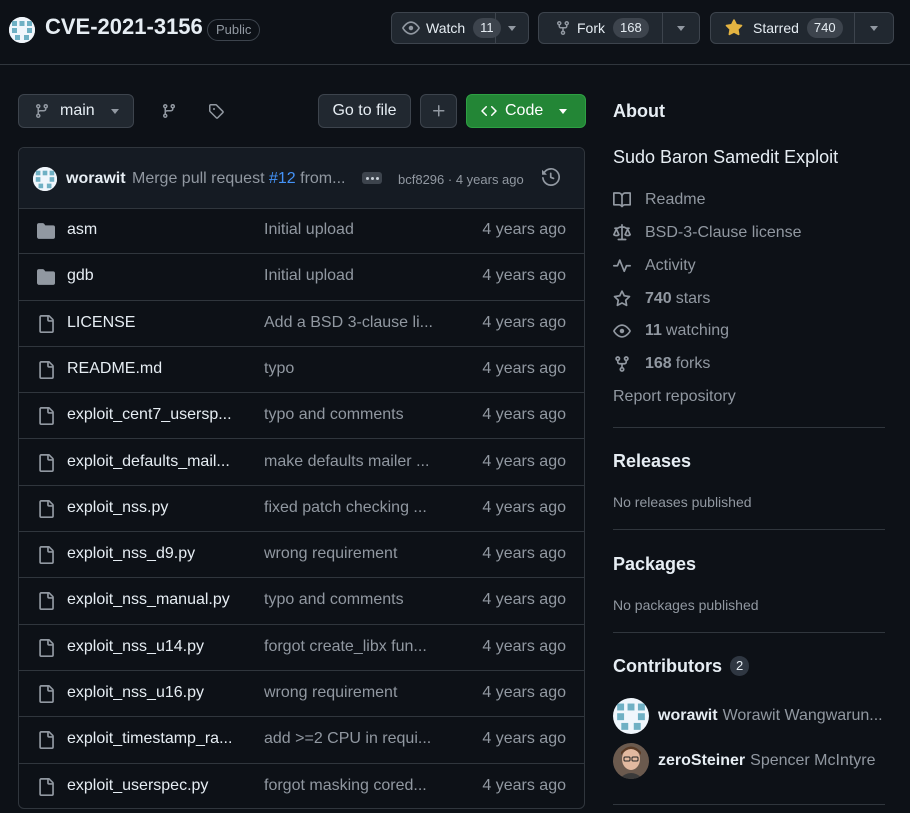 The height and width of the screenshot is (813, 910). What do you see at coordinates (364, 111) in the screenshot?
I see `go-to-file-button: Go to file` at bounding box center [364, 111].